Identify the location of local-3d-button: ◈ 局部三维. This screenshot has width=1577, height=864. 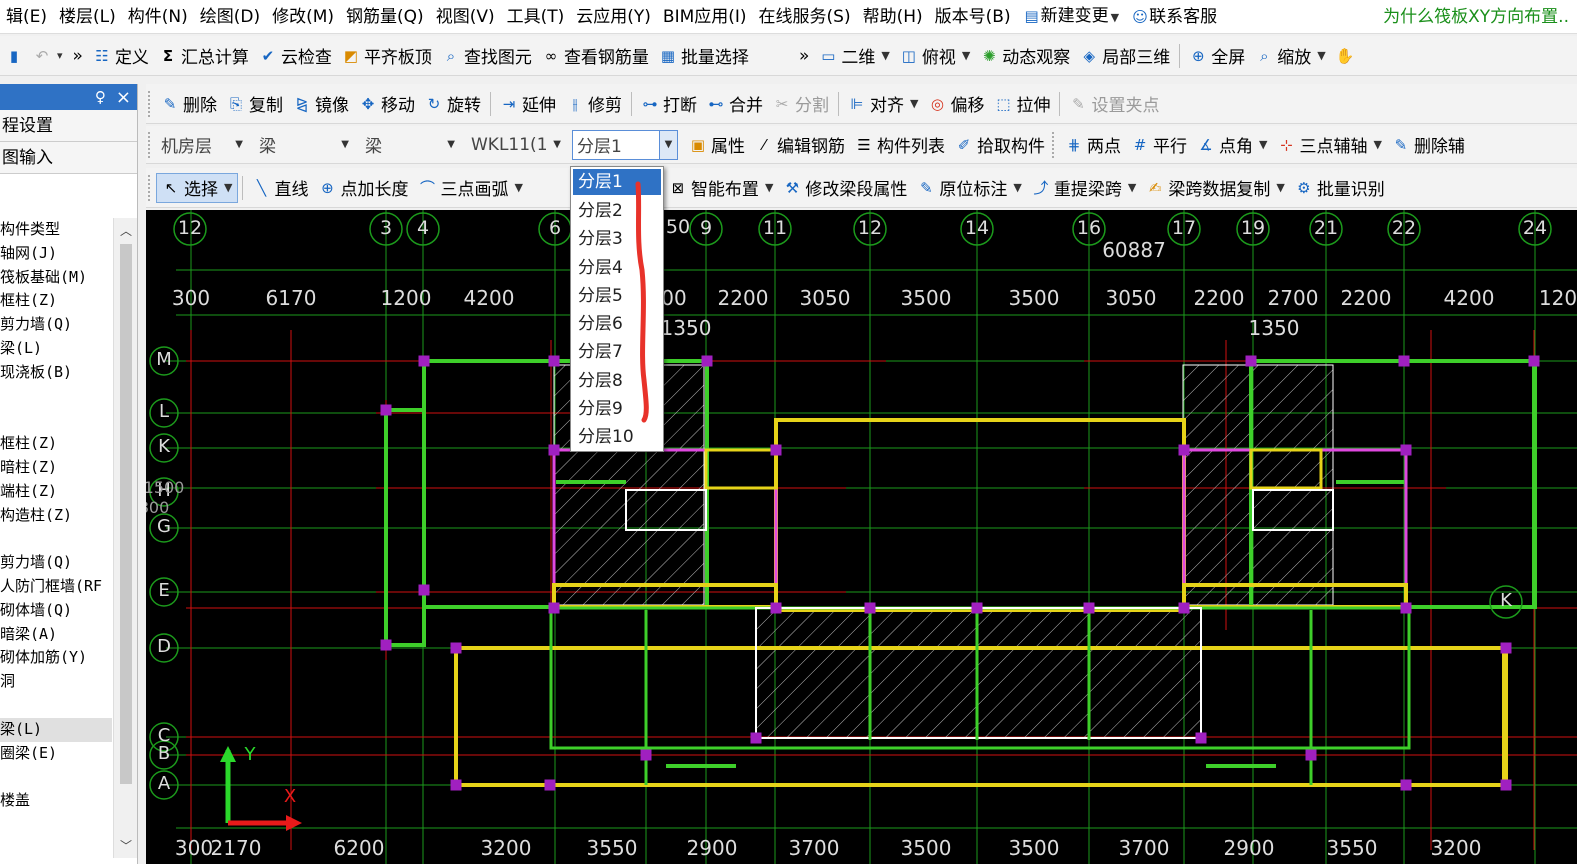
(1125, 56).